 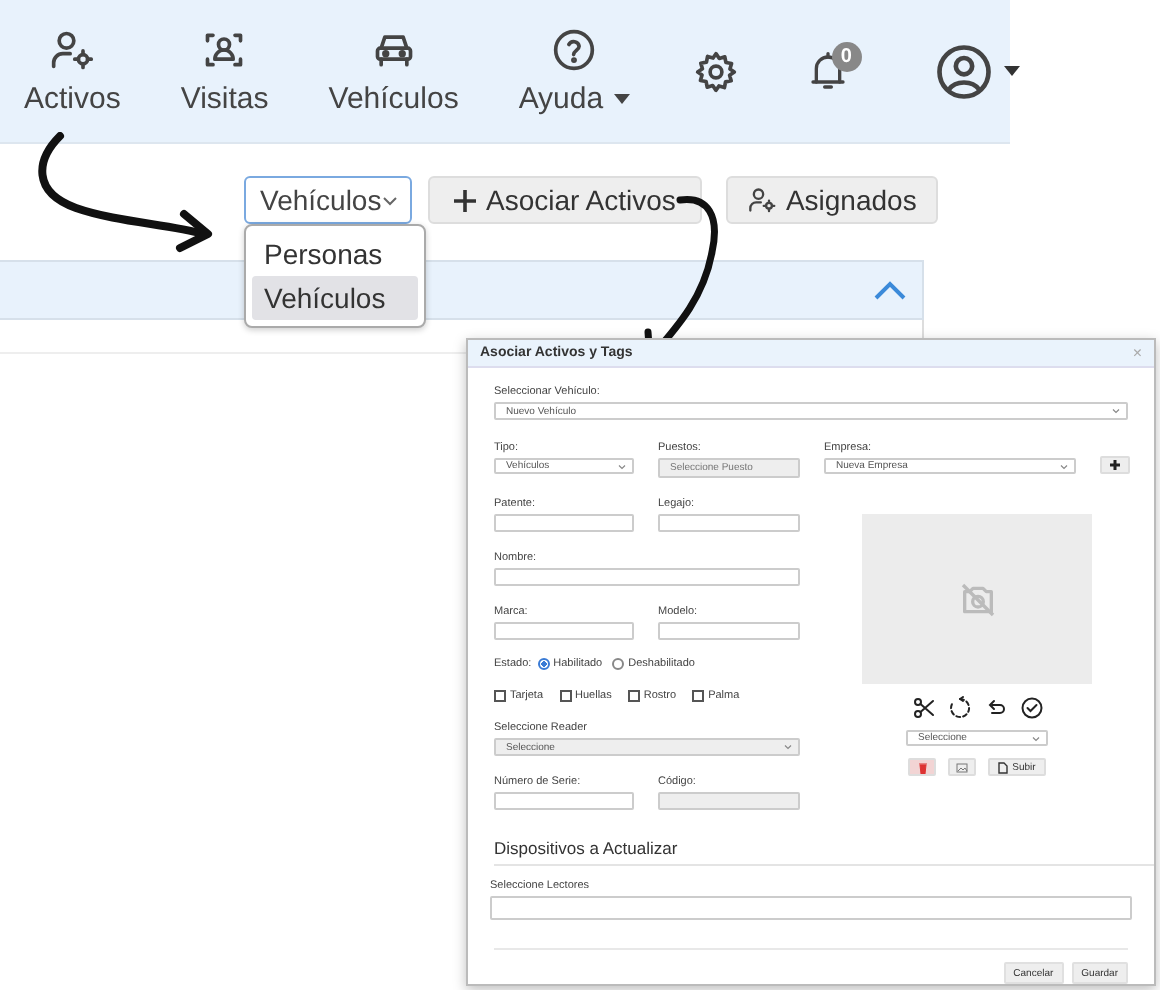 What do you see at coordinates (1031, 708) in the screenshot?
I see `check-circle-icon` at bounding box center [1031, 708].